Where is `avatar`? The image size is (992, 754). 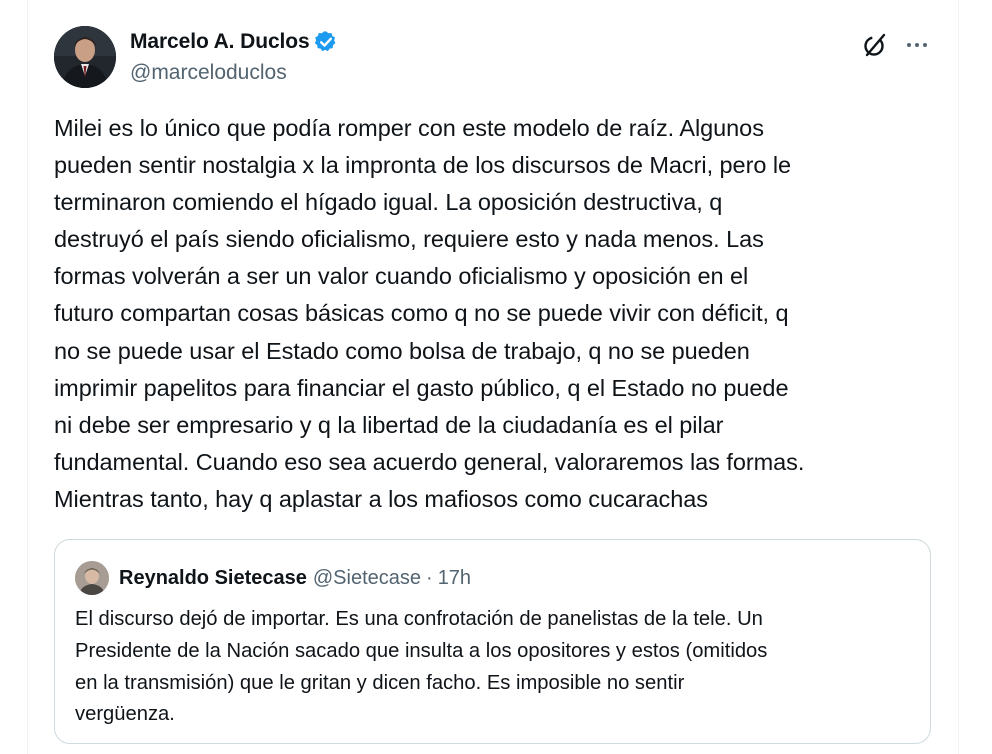
avatar is located at coordinates (85, 57).